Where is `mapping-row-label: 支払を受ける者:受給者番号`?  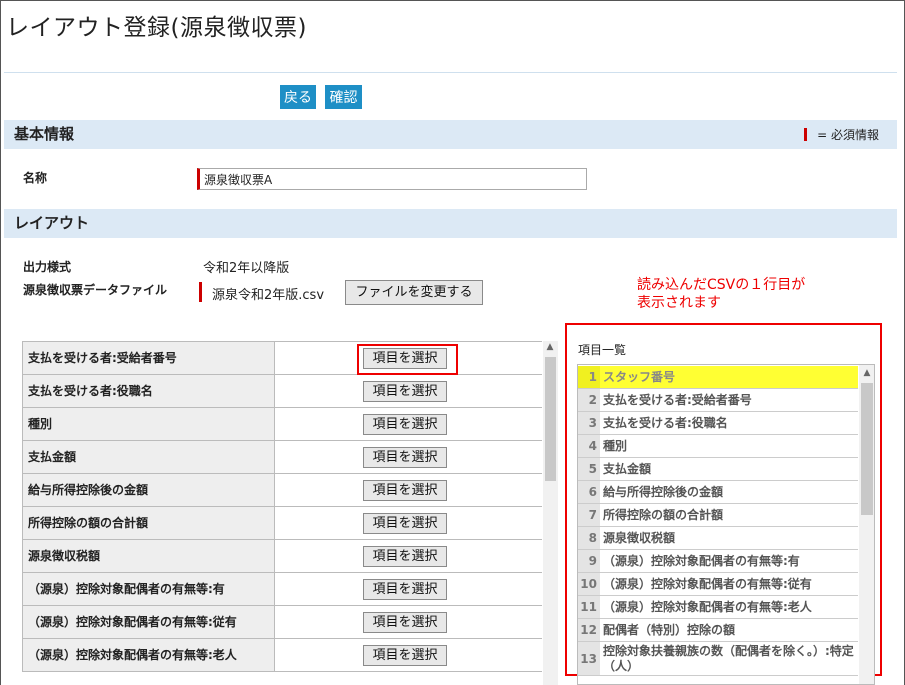 mapping-row-label: 支払を受ける者:受給者番号 is located at coordinates (149, 358).